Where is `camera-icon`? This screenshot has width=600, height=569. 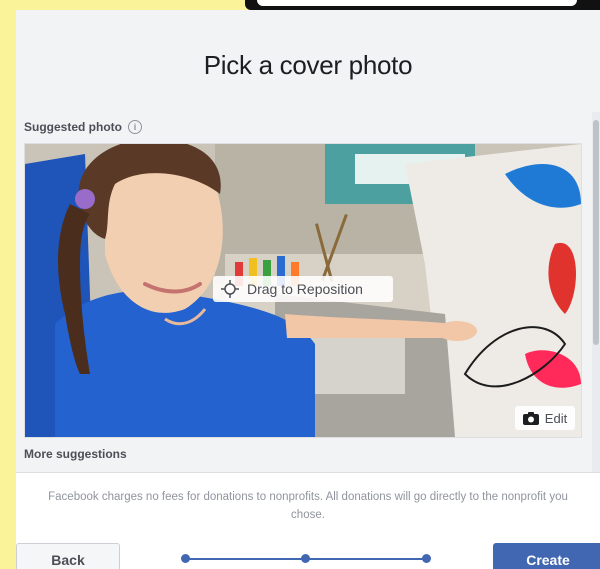
camera-icon is located at coordinates (530, 418).